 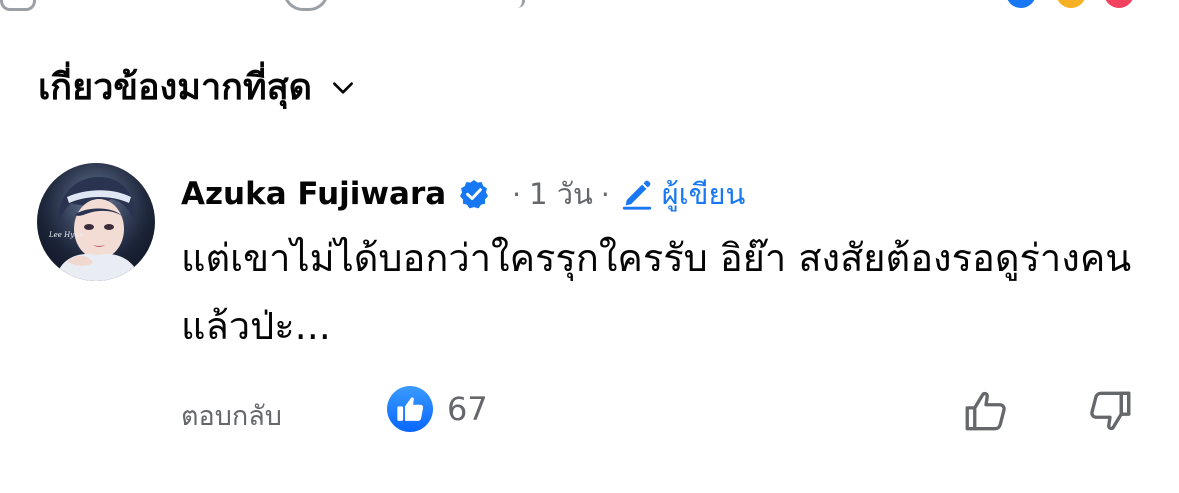 I want to click on reply-button: ตอบกลับ, so click(x=231, y=415).